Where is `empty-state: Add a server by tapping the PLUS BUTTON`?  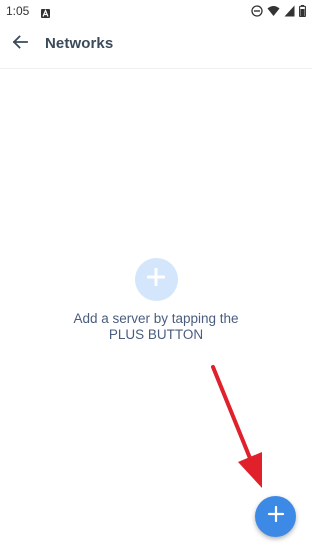
empty-state: Add a server by tapping the PLUS BUTTON is located at coordinates (156, 300).